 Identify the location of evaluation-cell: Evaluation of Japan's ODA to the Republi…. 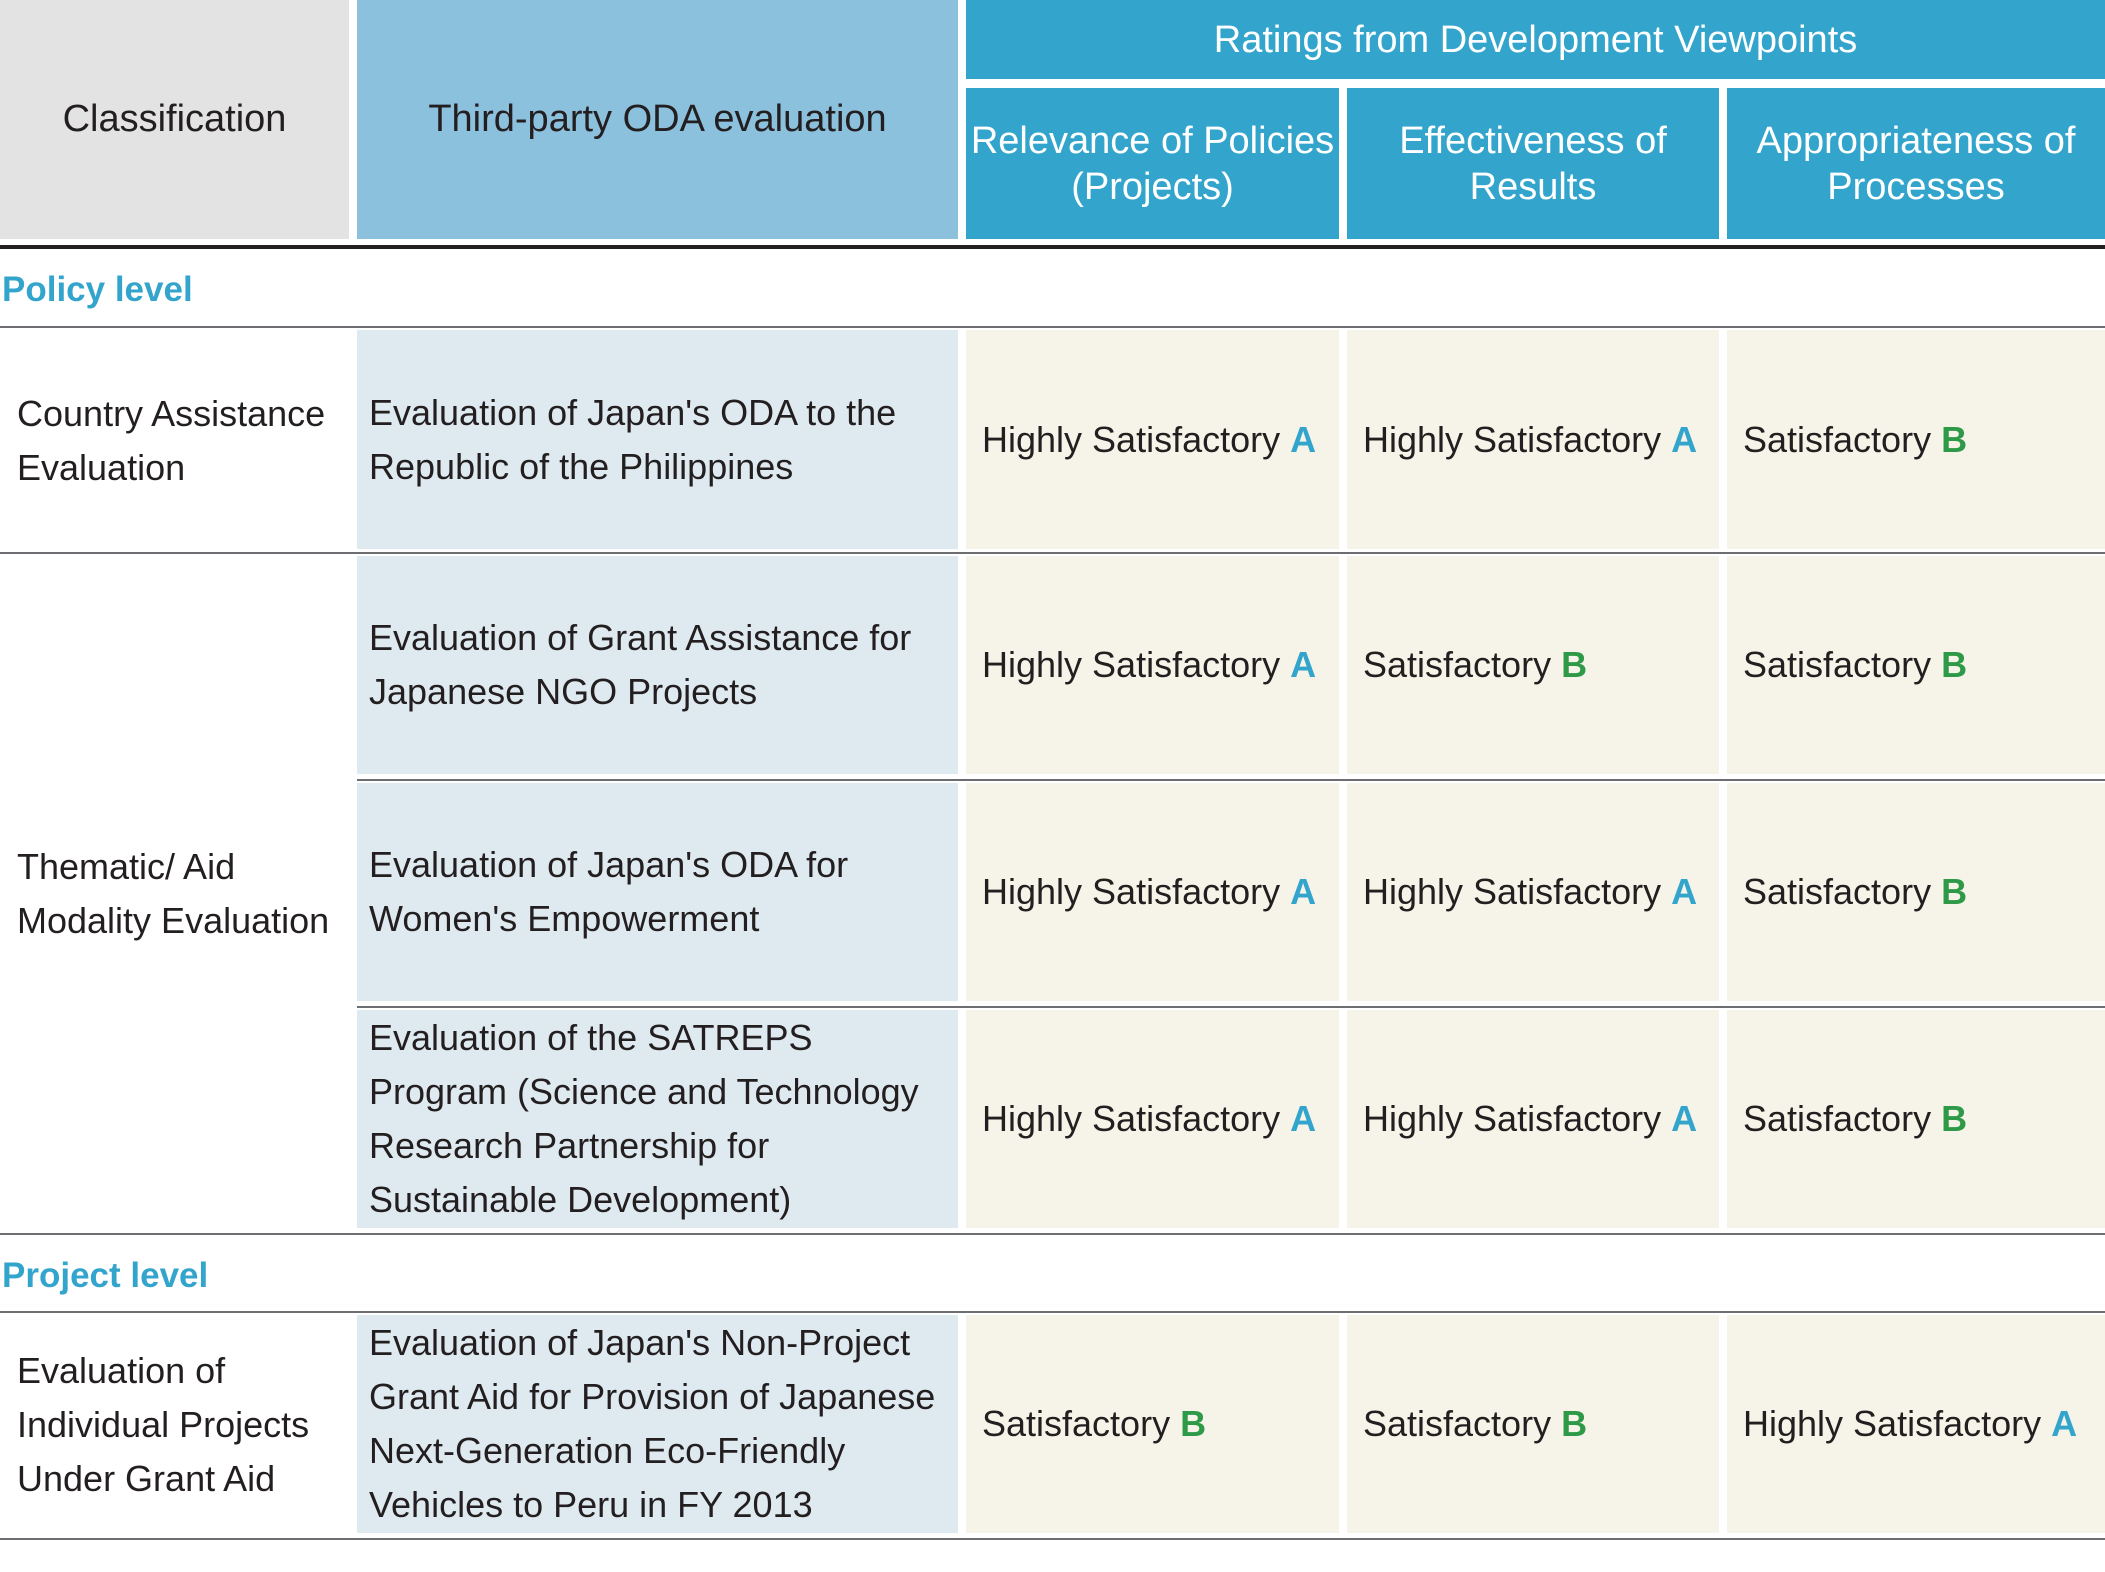
(657, 439).